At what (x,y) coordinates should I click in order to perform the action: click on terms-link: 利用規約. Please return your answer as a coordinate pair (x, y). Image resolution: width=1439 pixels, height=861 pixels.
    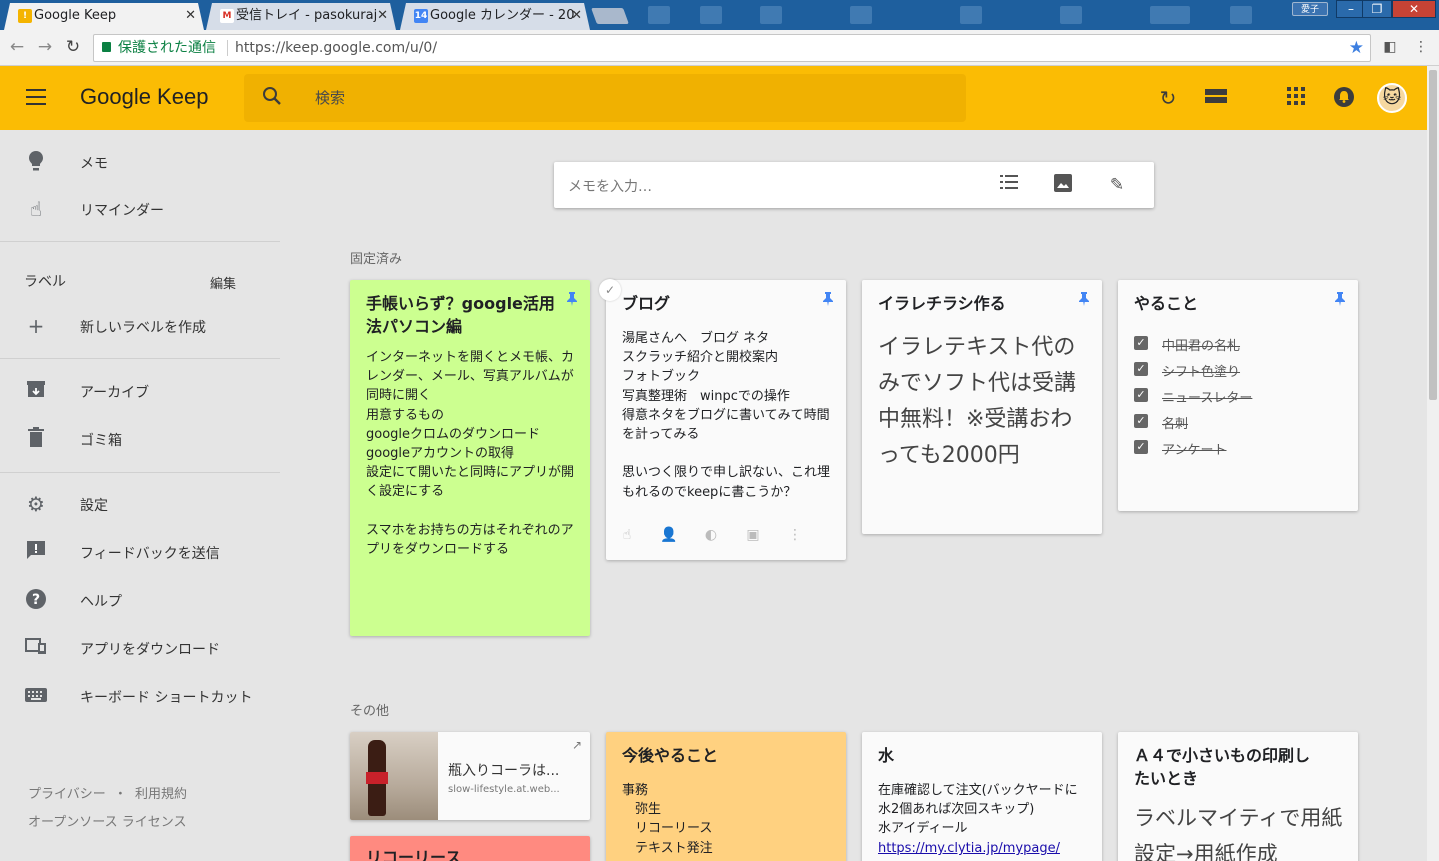
    Looking at the image, I should click on (161, 794).